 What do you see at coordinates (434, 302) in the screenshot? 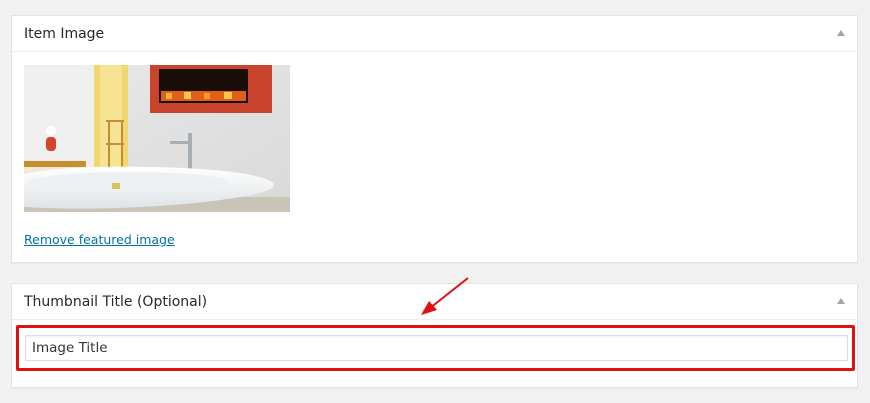
I see `thumbnail-title-header: Thumbnail Title (Optional)` at bounding box center [434, 302].